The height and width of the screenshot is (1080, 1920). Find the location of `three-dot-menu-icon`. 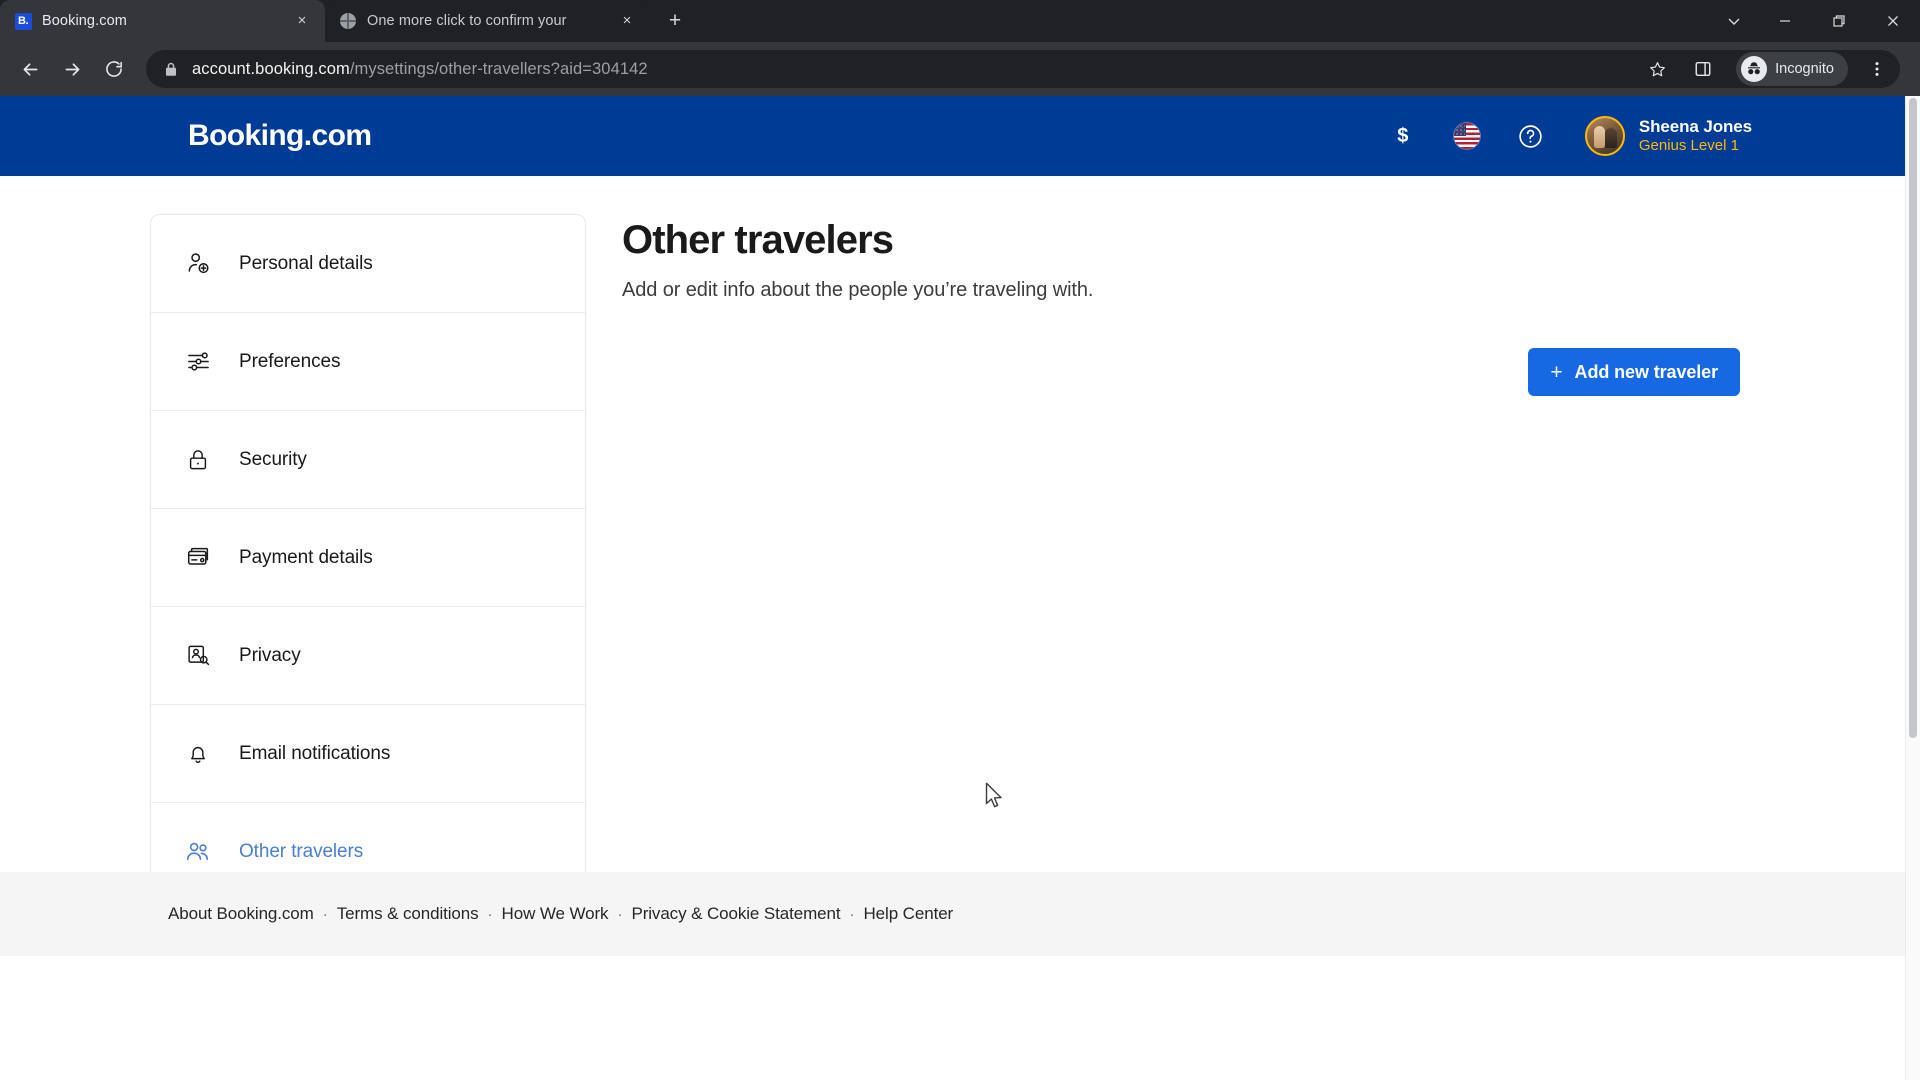

three-dot-menu-icon is located at coordinates (1877, 69).